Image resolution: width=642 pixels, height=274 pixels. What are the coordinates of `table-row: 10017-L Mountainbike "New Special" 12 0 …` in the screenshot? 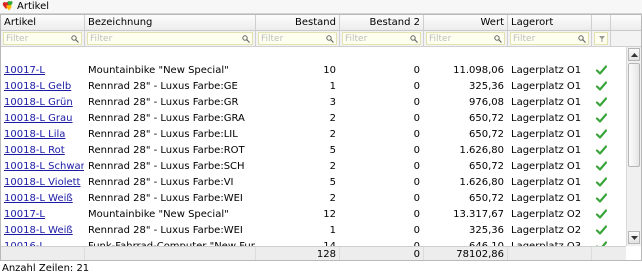 It's located at (313, 215).